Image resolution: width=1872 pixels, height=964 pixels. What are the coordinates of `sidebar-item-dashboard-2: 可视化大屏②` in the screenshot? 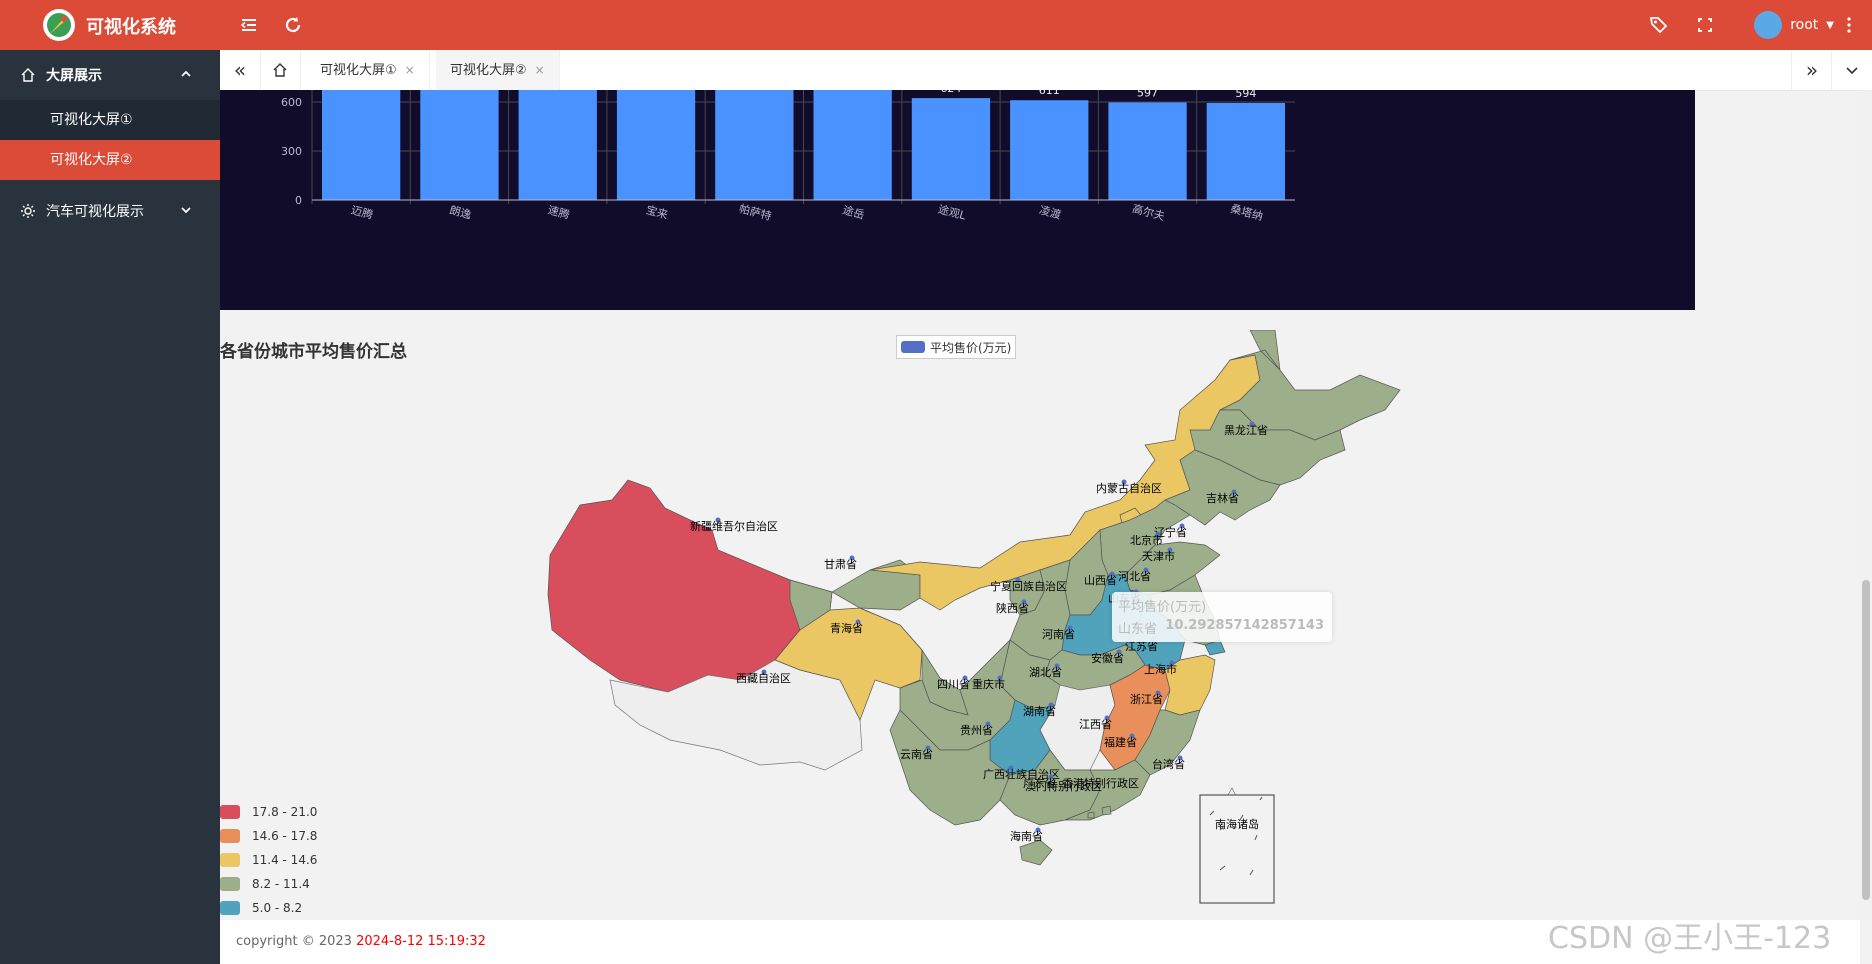 It's located at (110, 160).